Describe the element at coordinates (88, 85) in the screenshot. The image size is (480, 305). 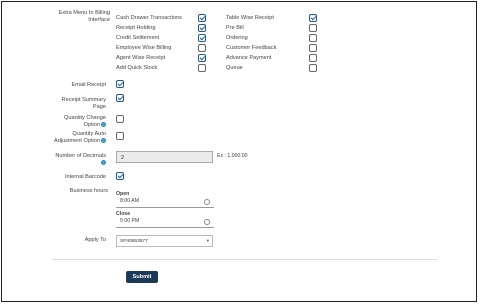
I see `email-receipt-label: Email Receipt` at that location.